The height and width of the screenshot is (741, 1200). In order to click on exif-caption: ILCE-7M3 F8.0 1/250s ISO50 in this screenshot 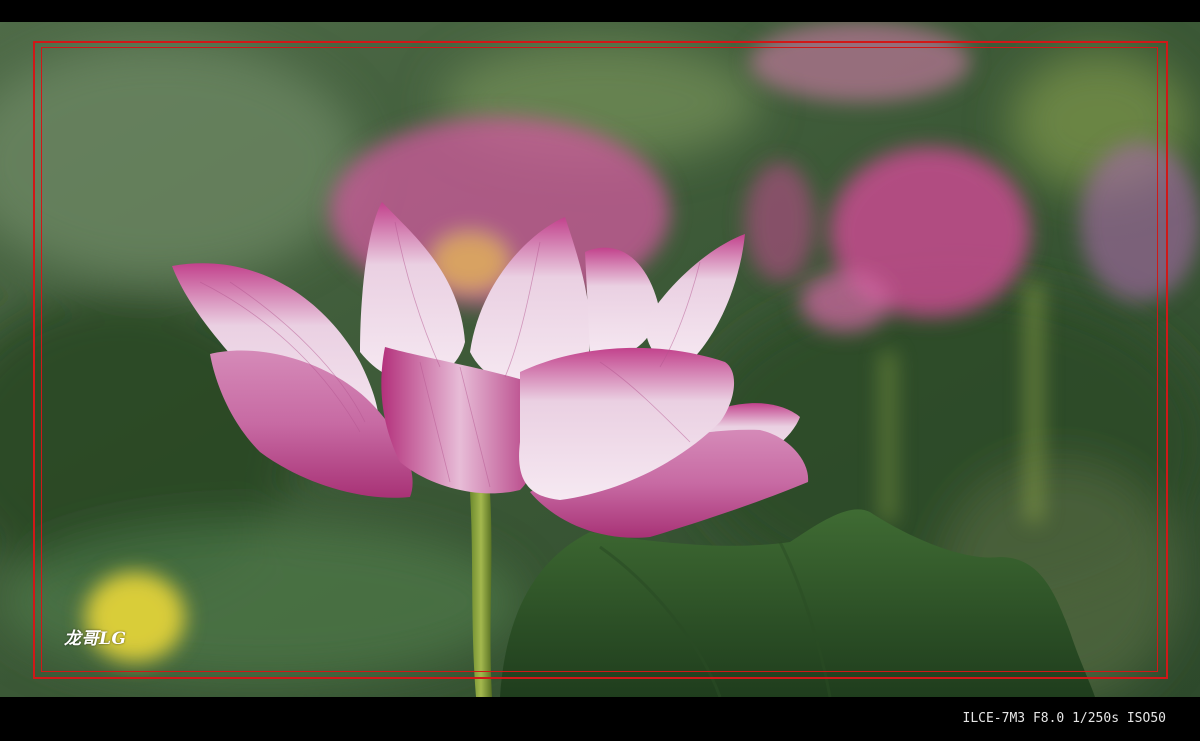, I will do `click(1064, 718)`.